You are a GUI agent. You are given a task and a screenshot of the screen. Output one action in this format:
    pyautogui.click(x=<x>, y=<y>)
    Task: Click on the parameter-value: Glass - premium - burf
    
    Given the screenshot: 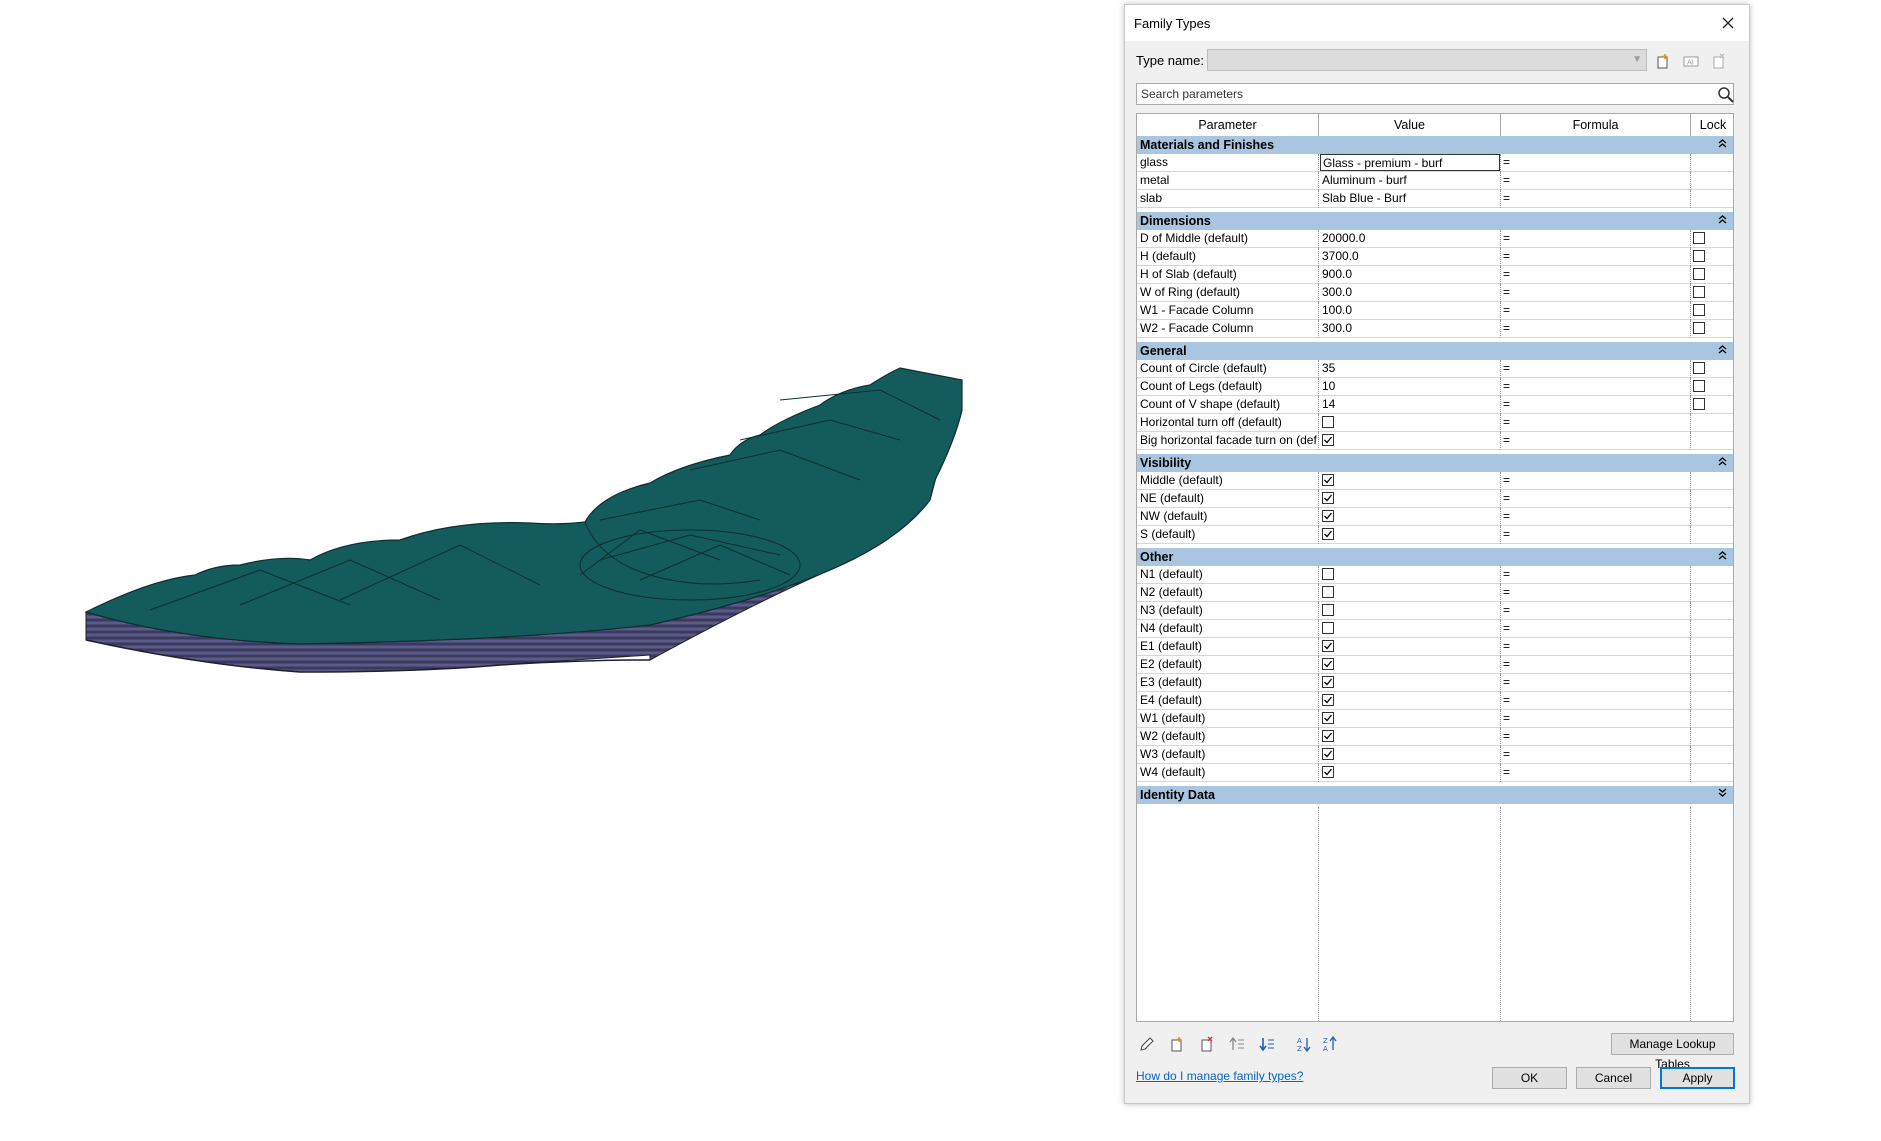 What is the action you would take?
    pyautogui.click(x=1410, y=162)
    